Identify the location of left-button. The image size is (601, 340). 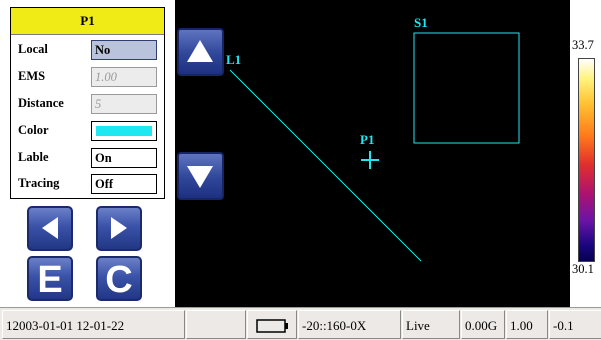
(50, 228).